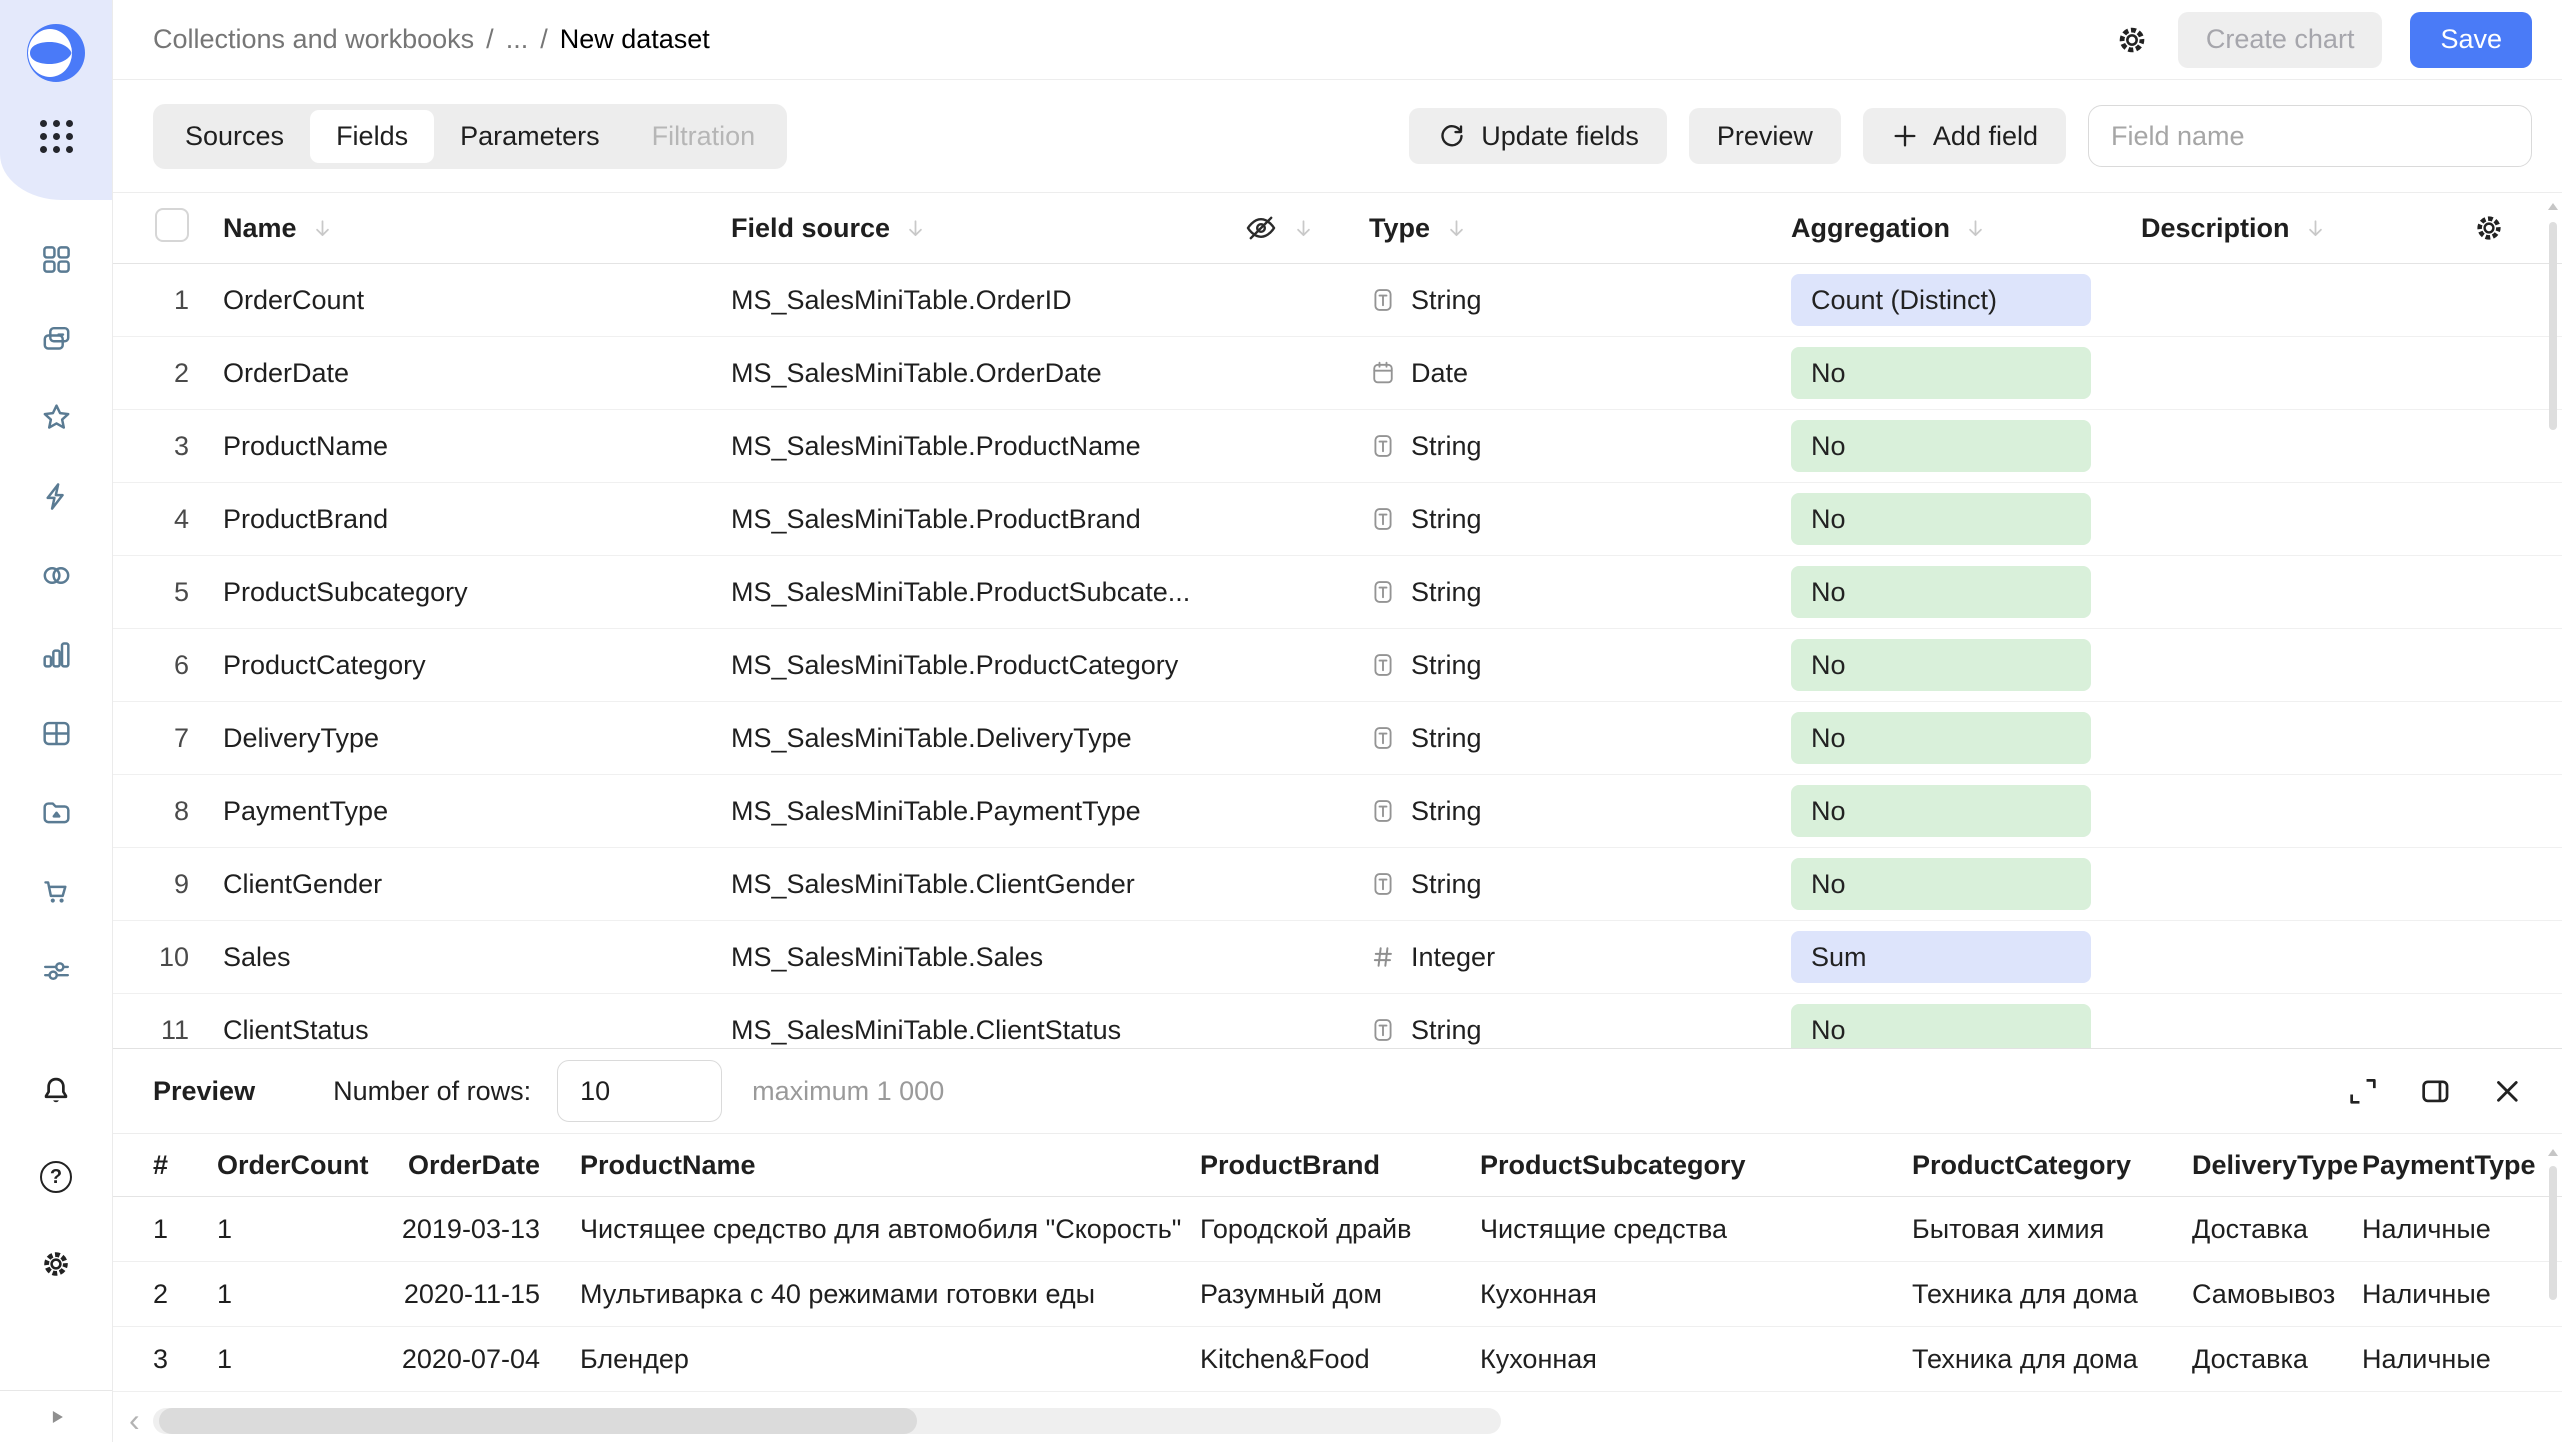  Describe the element at coordinates (2215, 228) in the screenshot. I see `column-header-description: Description` at that location.